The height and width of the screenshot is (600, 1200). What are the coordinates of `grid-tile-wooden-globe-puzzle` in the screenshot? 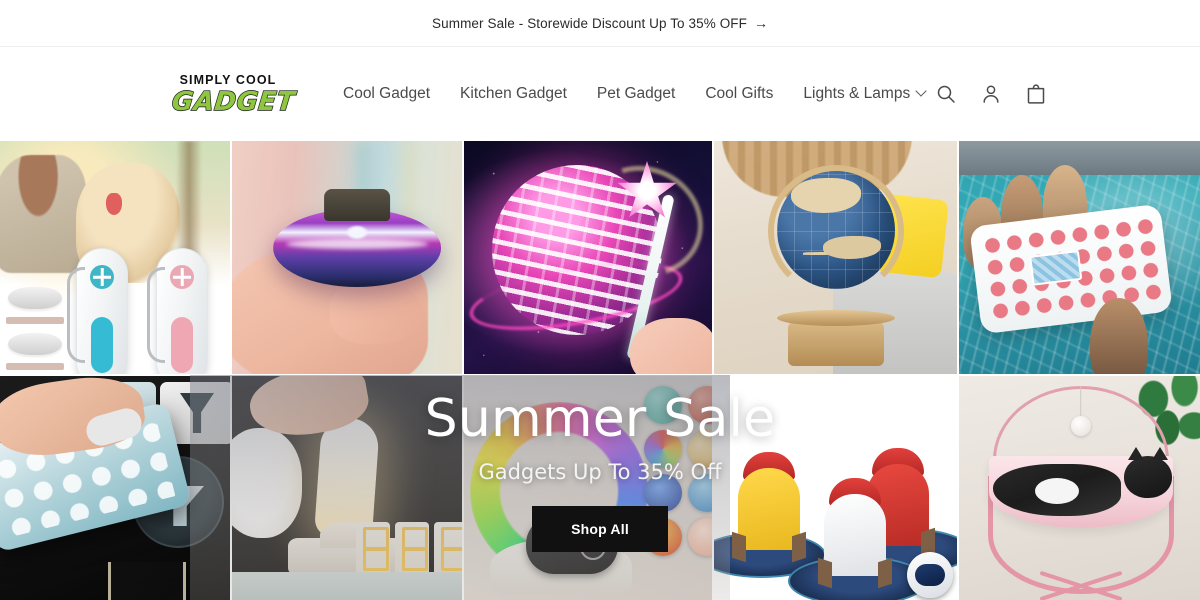 It's located at (835, 257).